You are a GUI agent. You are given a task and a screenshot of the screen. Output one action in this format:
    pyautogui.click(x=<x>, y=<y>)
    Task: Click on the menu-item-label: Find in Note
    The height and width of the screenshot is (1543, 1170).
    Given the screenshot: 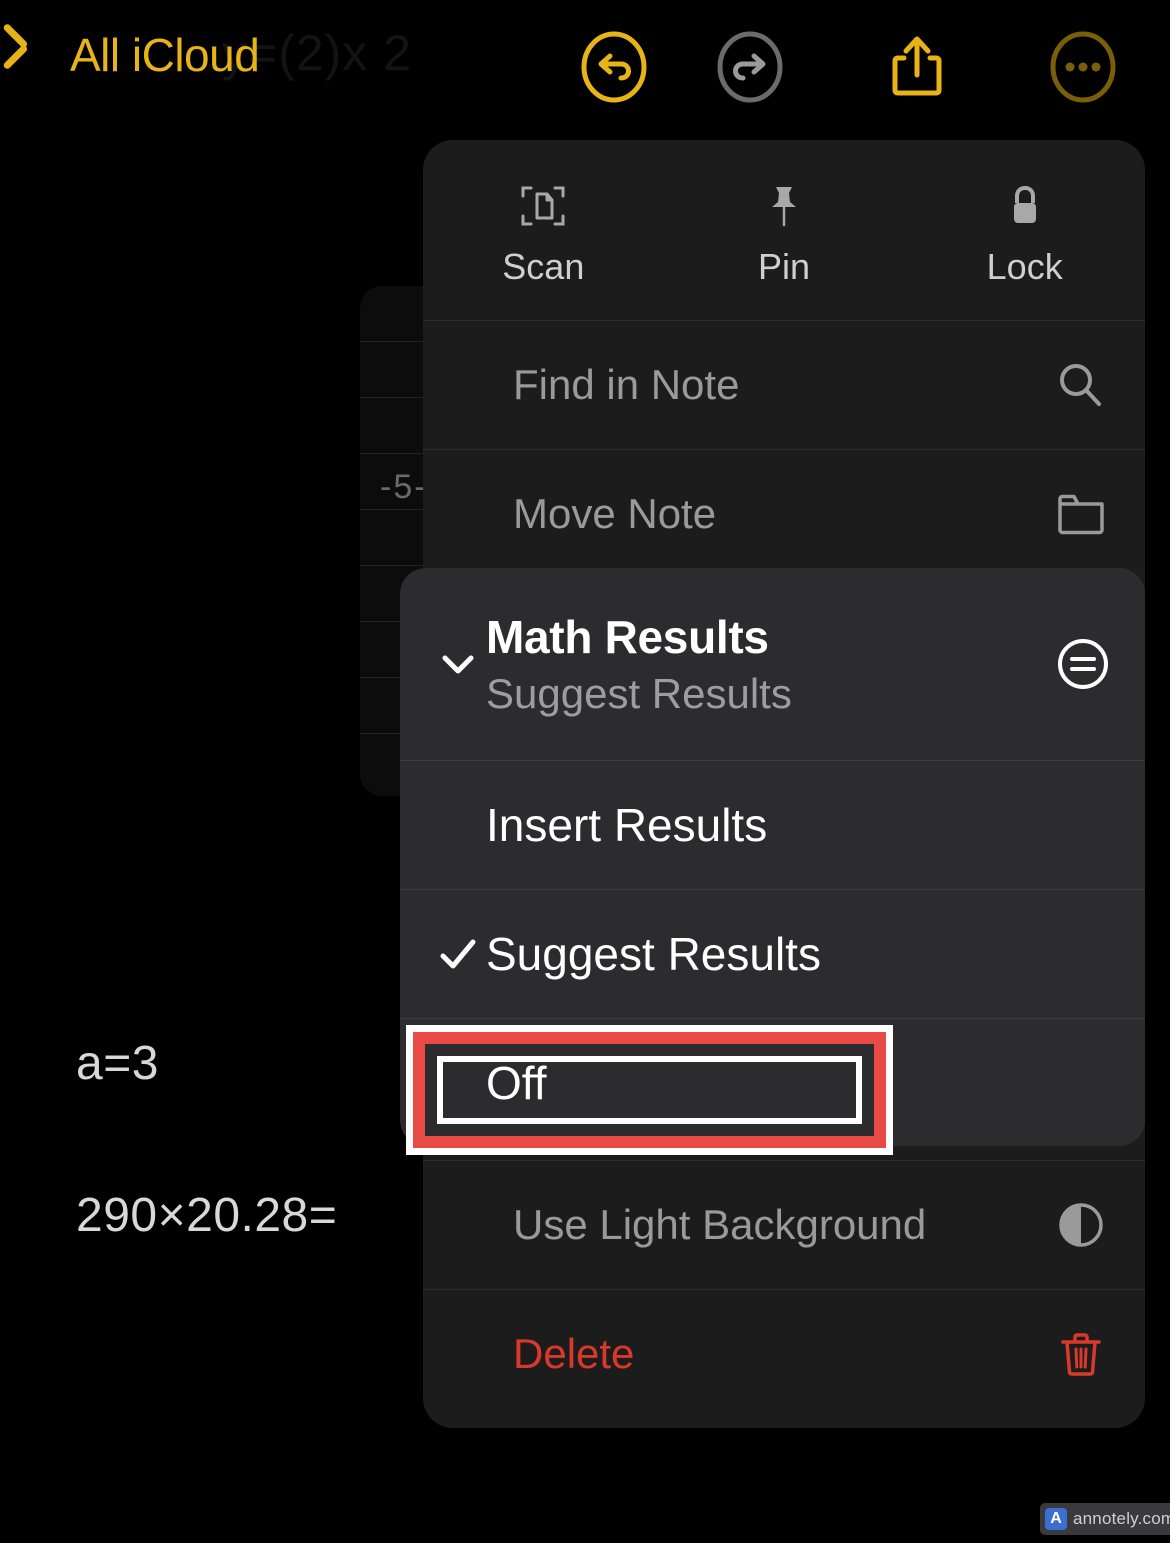 What is the action you would take?
    pyautogui.click(x=626, y=384)
    